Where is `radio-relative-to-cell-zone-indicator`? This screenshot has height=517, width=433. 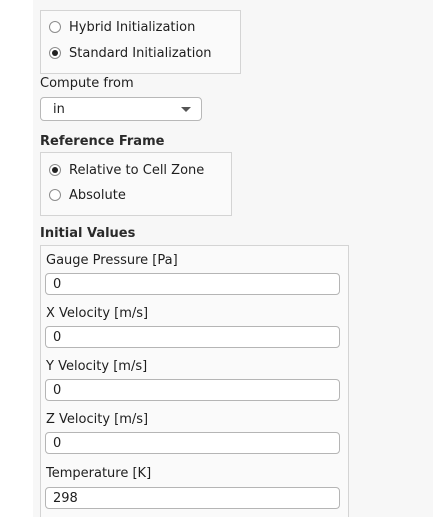 radio-relative-to-cell-zone-indicator is located at coordinates (55, 170).